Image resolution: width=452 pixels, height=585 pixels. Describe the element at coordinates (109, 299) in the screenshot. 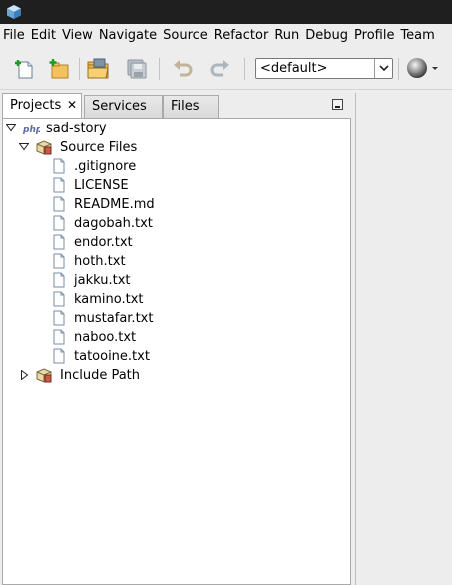

I see `file-name: kamino.txt` at that location.